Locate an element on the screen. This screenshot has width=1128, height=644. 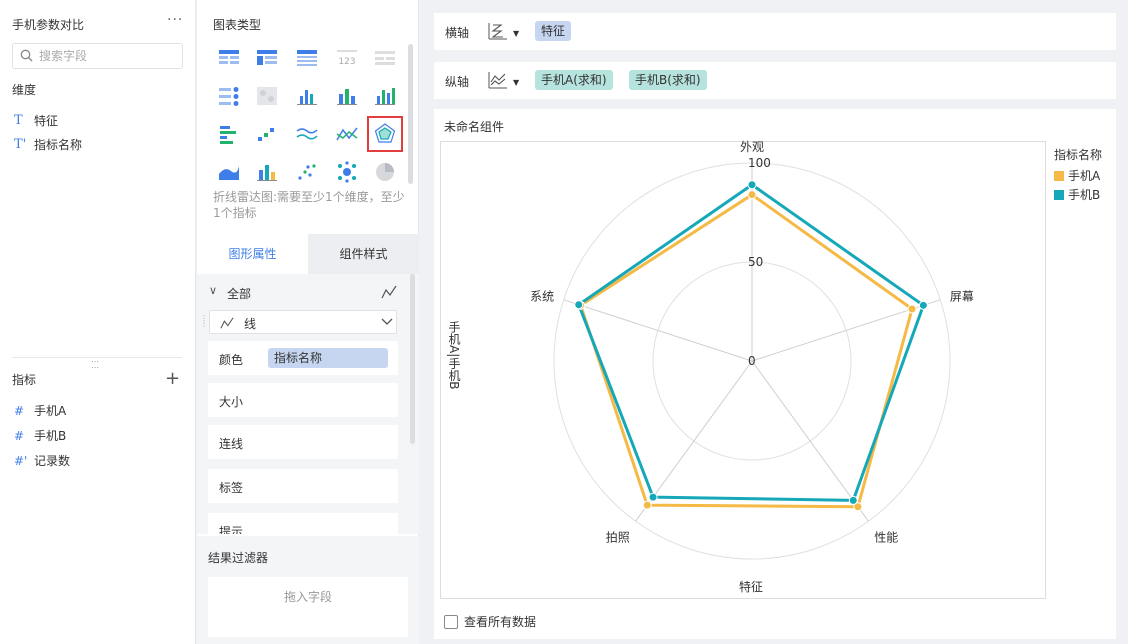
show-all-data-checkbox is located at coordinates (451, 621).